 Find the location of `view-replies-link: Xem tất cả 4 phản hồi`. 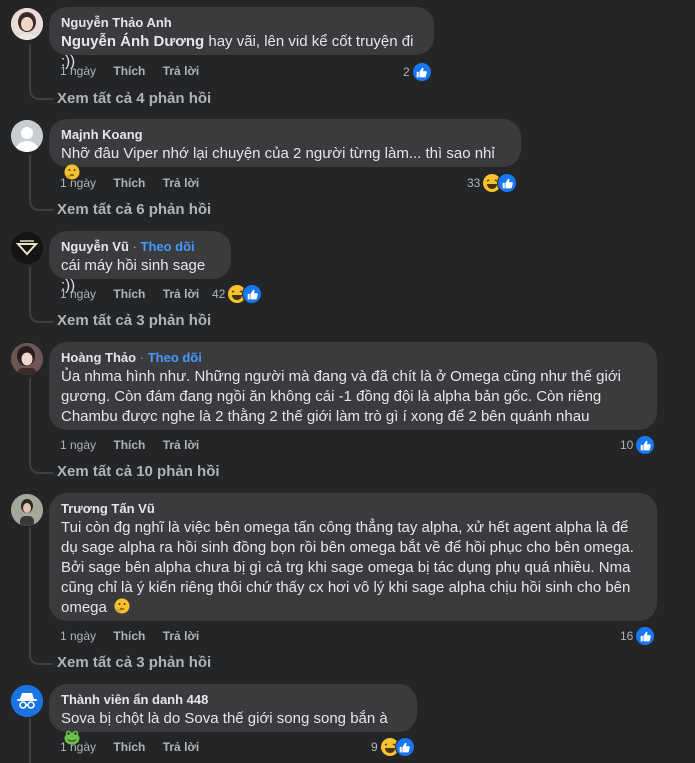

view-replies-link: Xem tất cả 4 phản hồi is located at coordinates (134, 99).